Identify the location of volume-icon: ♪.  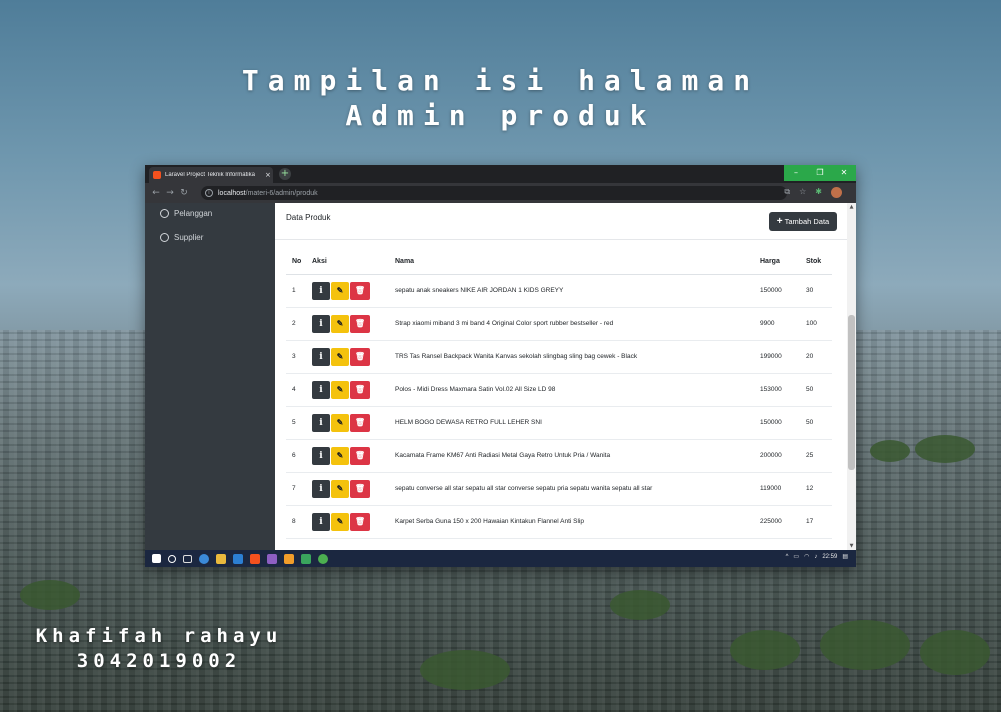
(815, 557).